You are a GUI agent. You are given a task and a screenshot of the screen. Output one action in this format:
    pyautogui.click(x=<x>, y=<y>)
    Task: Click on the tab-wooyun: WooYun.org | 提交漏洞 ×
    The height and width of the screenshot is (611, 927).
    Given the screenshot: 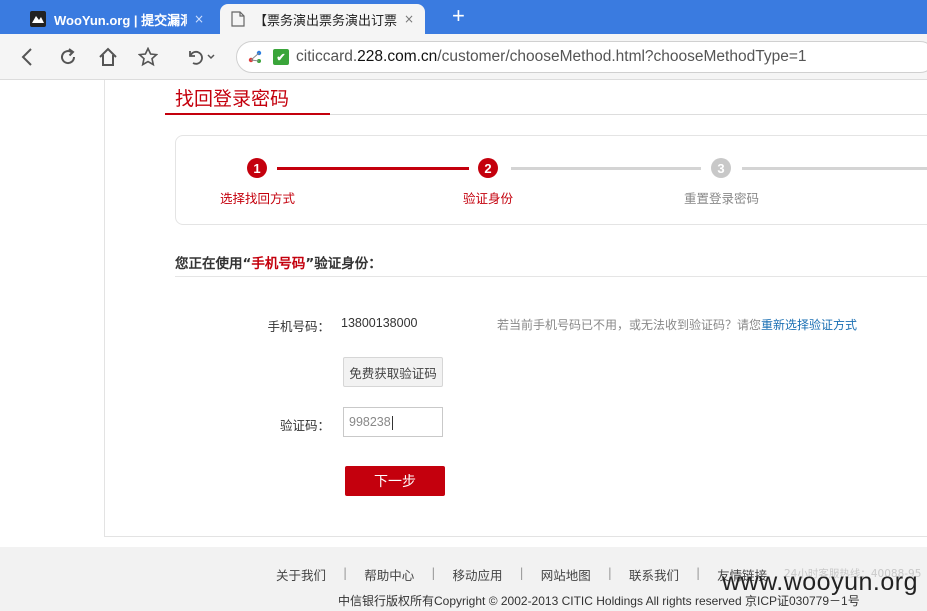 What is the action you would take?
    pyautogui.click(x=117, y=19)
    